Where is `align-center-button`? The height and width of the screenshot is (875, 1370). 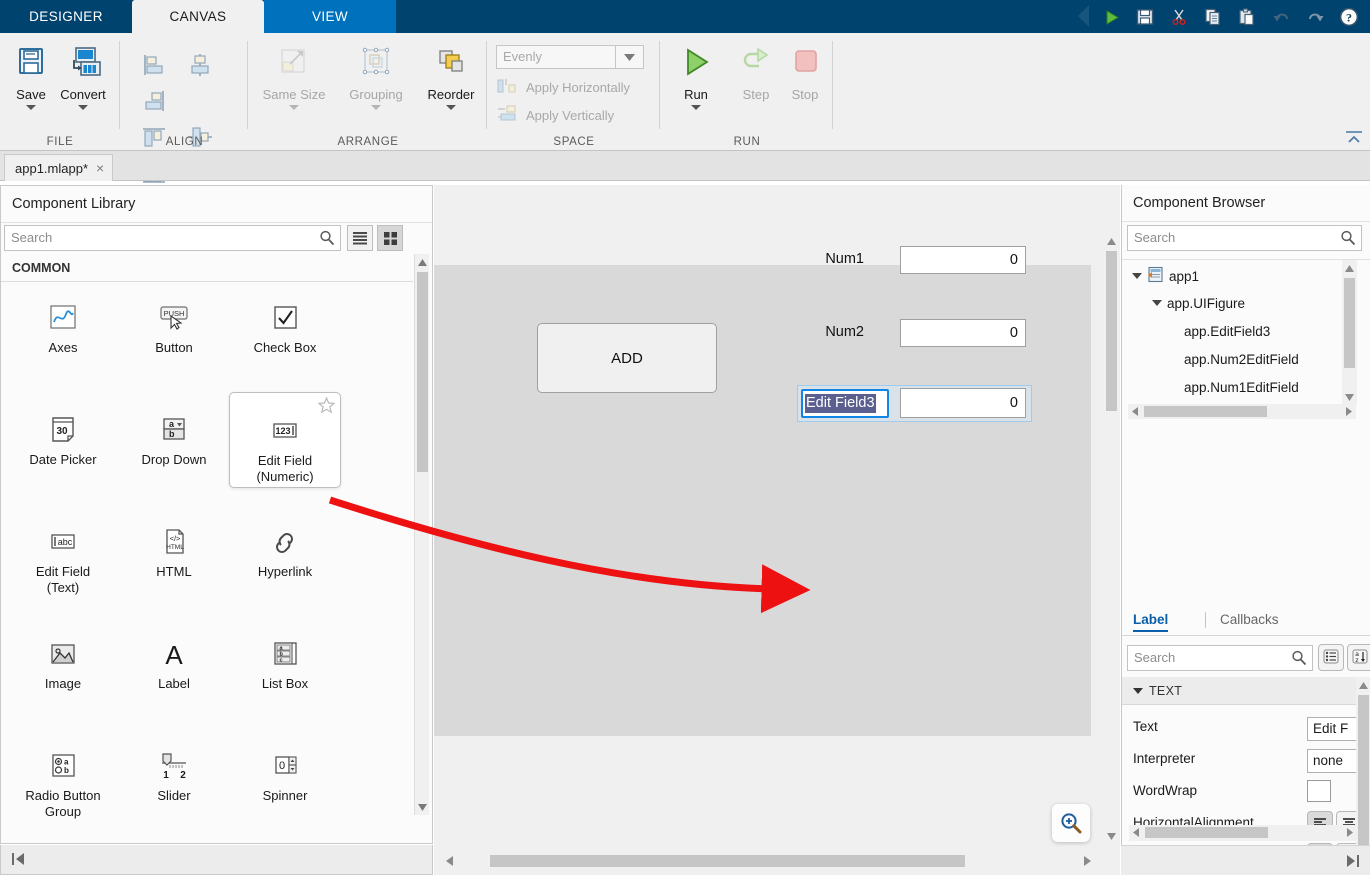
align-center-button is located at coordinates (200, 65).